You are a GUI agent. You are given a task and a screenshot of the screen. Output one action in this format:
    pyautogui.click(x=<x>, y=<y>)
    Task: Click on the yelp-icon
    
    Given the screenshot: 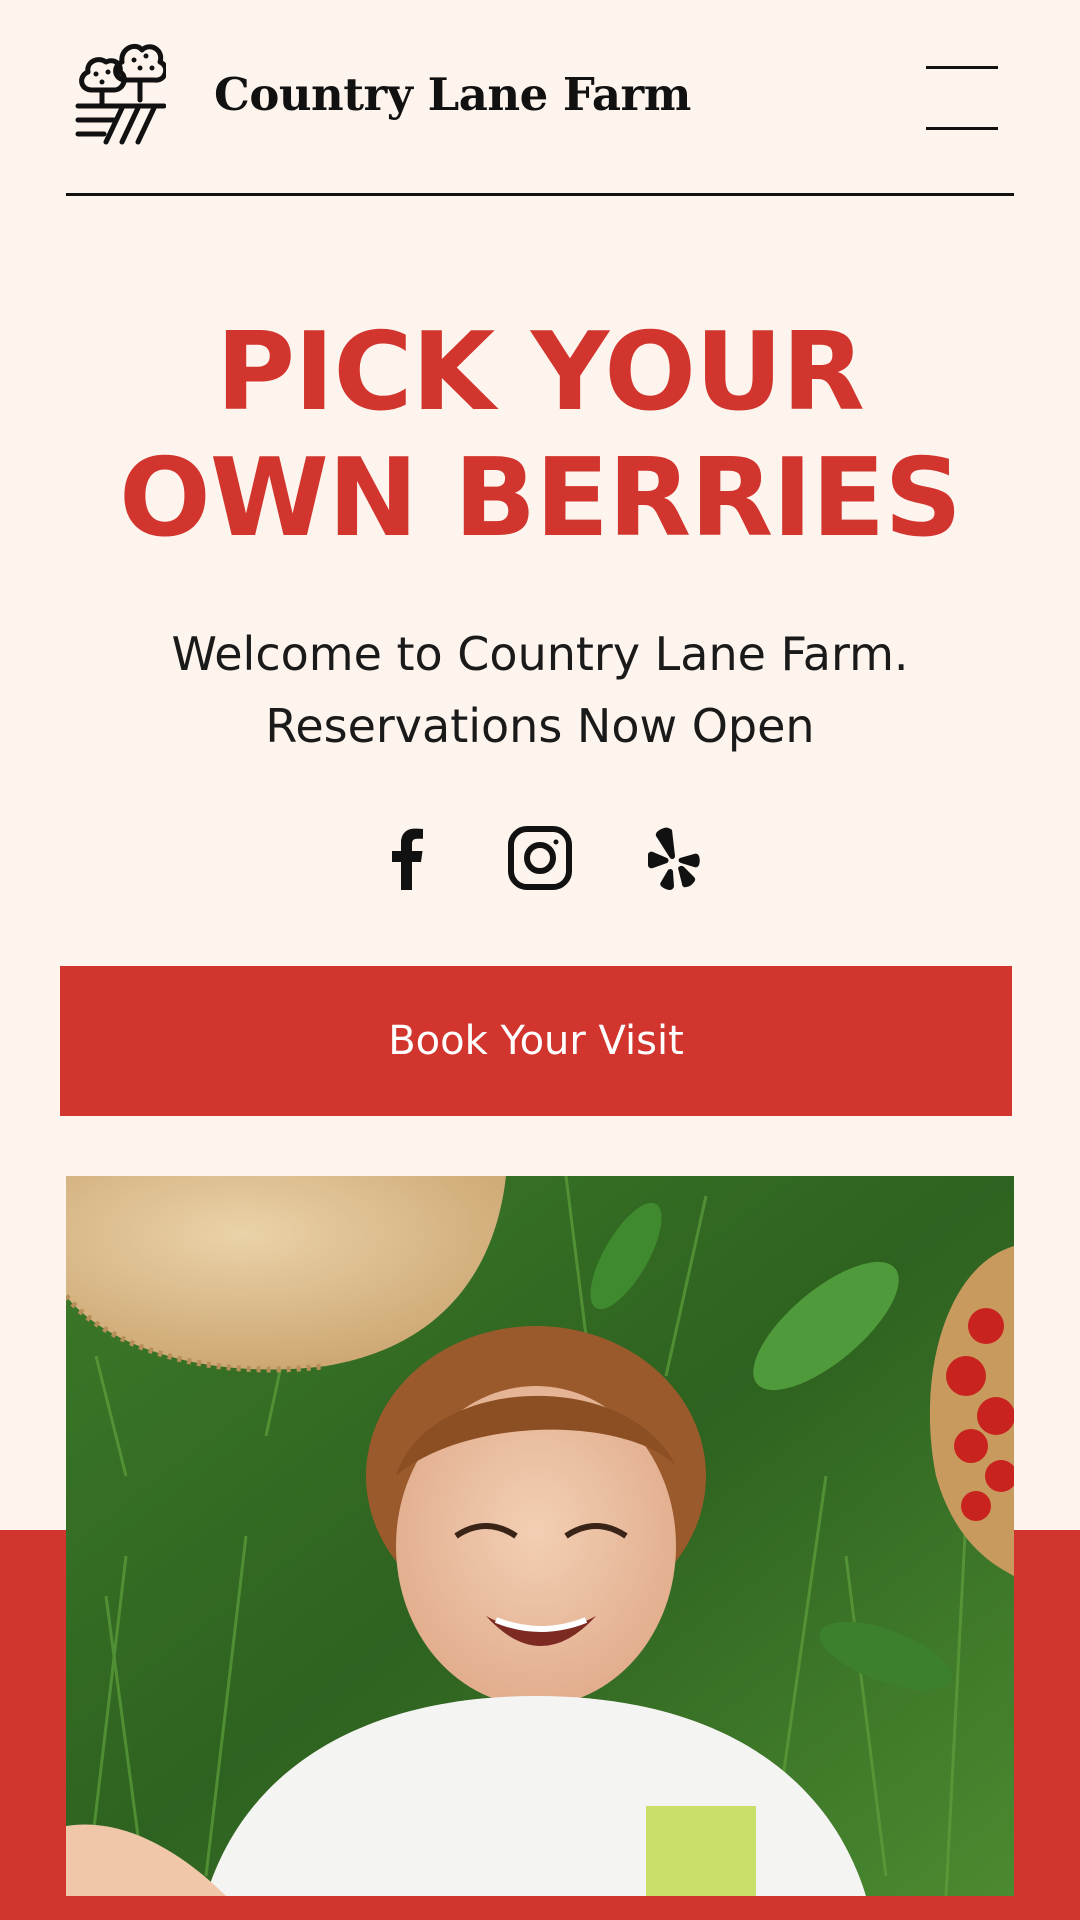 What is the action you would take?
    pyautogui.click(x=672, y=858)
    